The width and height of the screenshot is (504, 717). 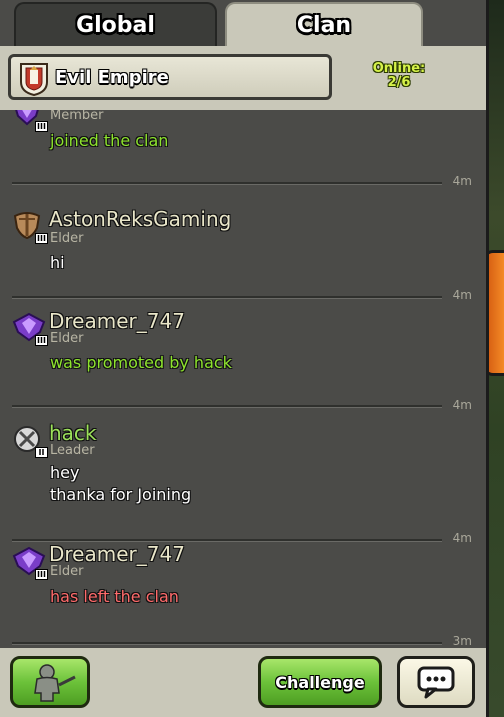 What do you see at coordinates (140, 219) in the screenshot?
I see `sender-name: AstonReksGaming` at bounding box center [140, 219].